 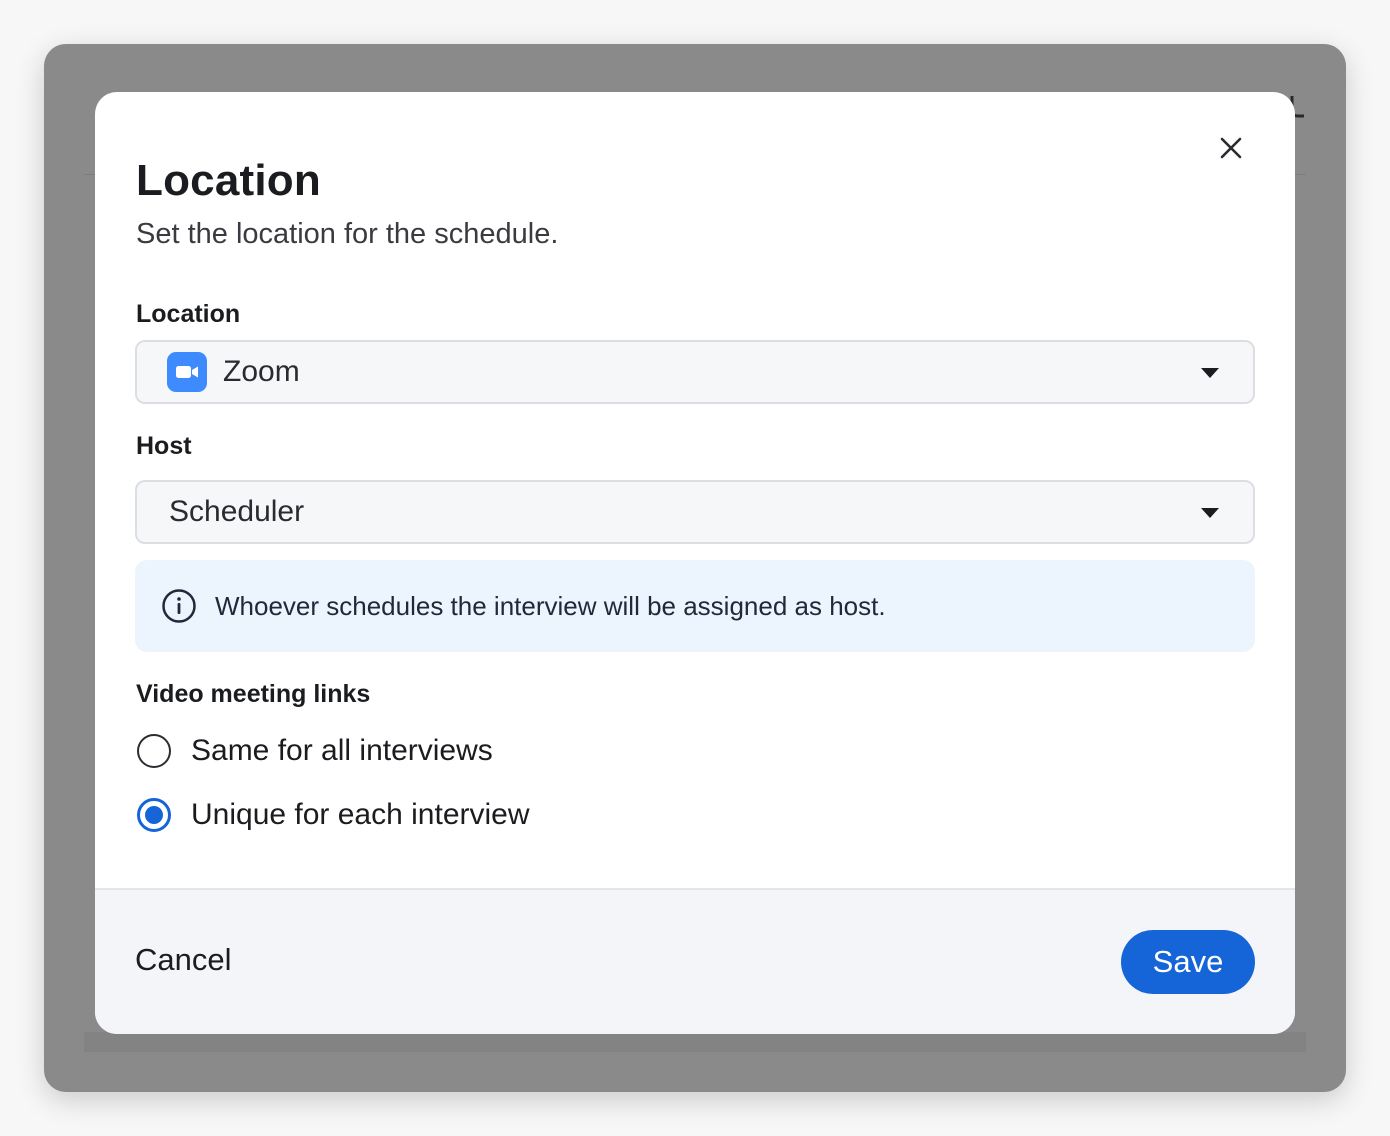 What do you see at coordinates (695, 372) in the screenshot?
I see `location-select: Zoom` at bounding box center [695, 372].